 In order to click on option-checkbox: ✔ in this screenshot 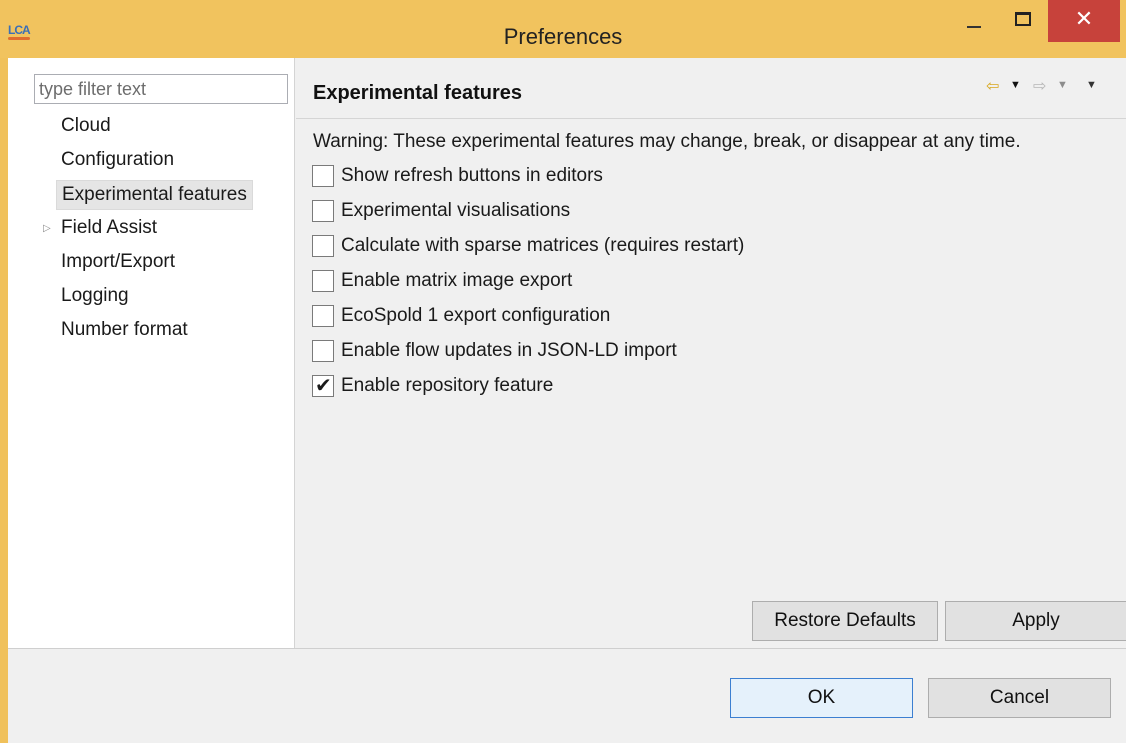, I will do `click(323, 385)`.